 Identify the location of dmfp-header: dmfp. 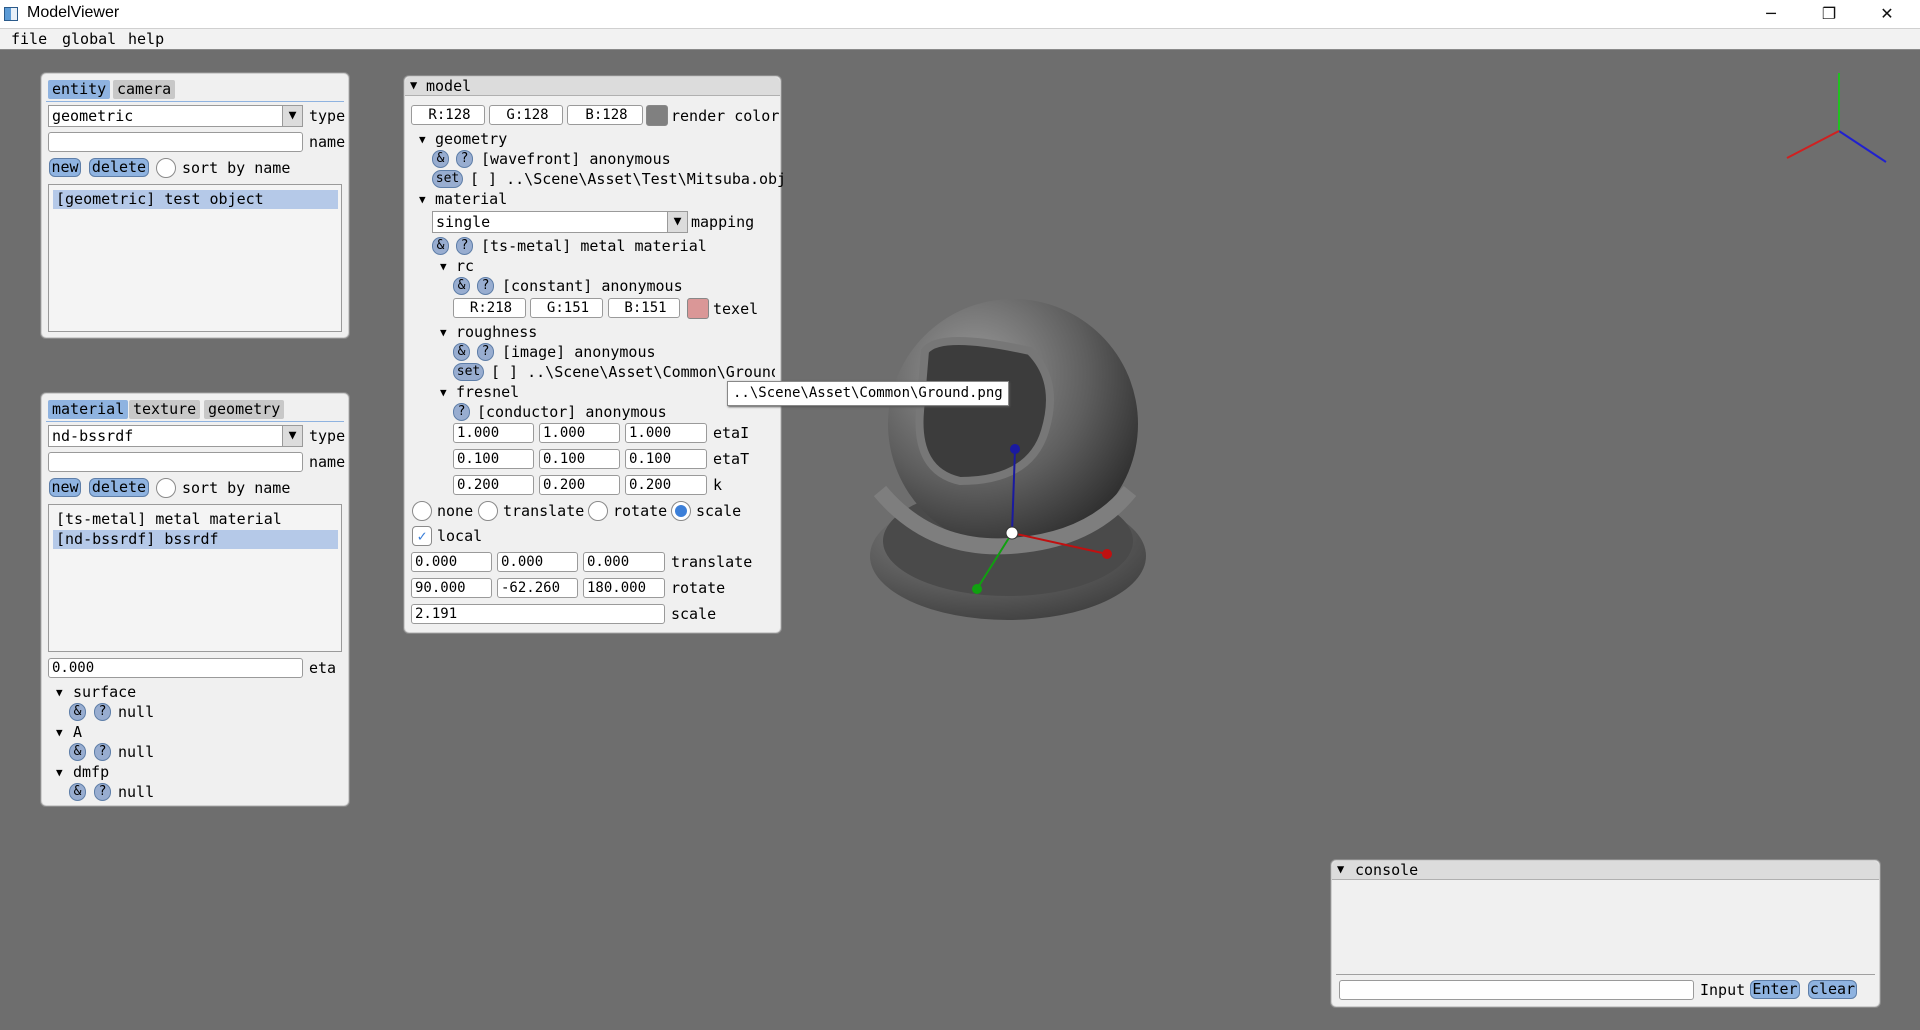
(91, 772).